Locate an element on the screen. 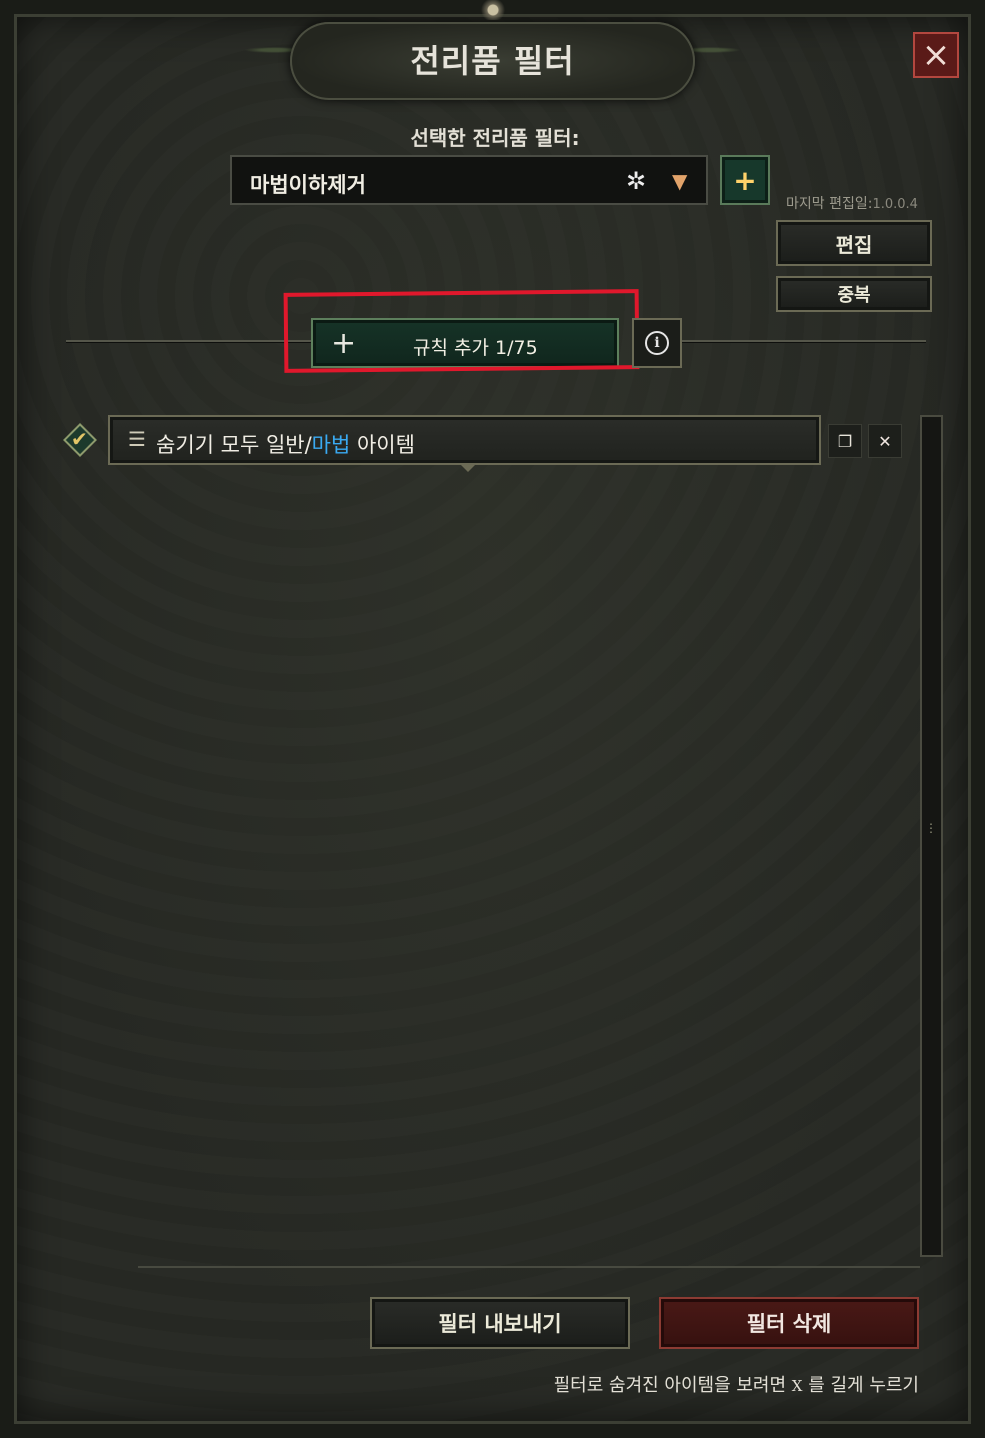  add-rule-button: + 규칙 추가 1/75 is located at coordinates (465, 343).